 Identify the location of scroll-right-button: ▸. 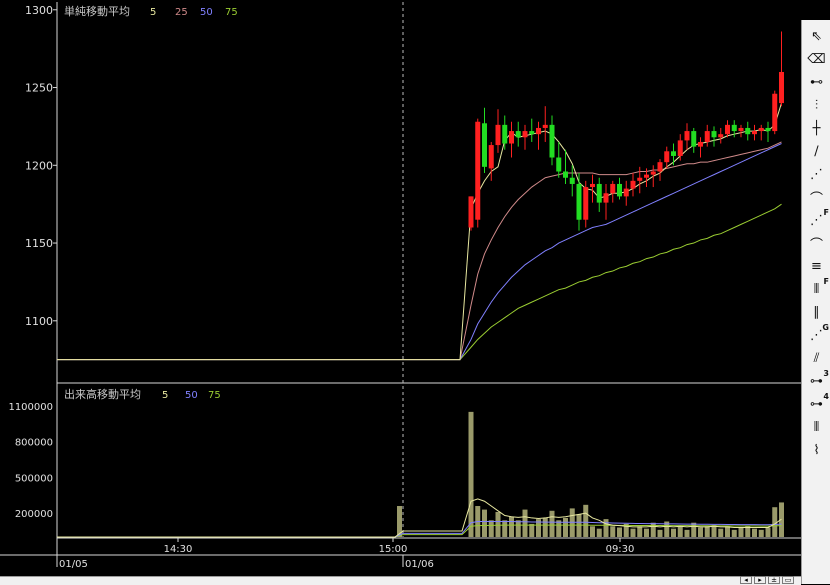
(760, 580).